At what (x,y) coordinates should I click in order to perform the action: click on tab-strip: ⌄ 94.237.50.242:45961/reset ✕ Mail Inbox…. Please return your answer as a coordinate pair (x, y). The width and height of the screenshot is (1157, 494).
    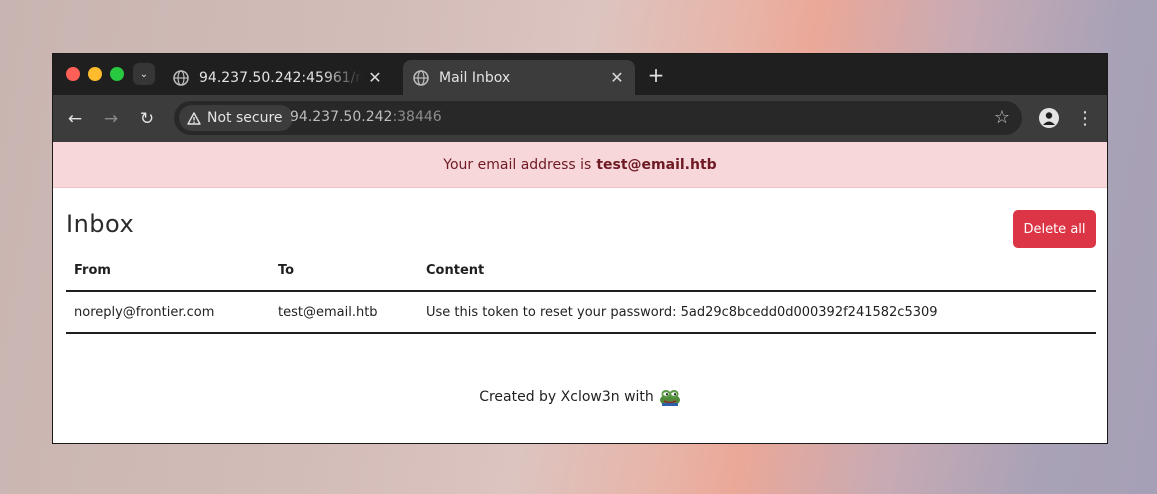
    Looking at the image, I should click on (580, 74).